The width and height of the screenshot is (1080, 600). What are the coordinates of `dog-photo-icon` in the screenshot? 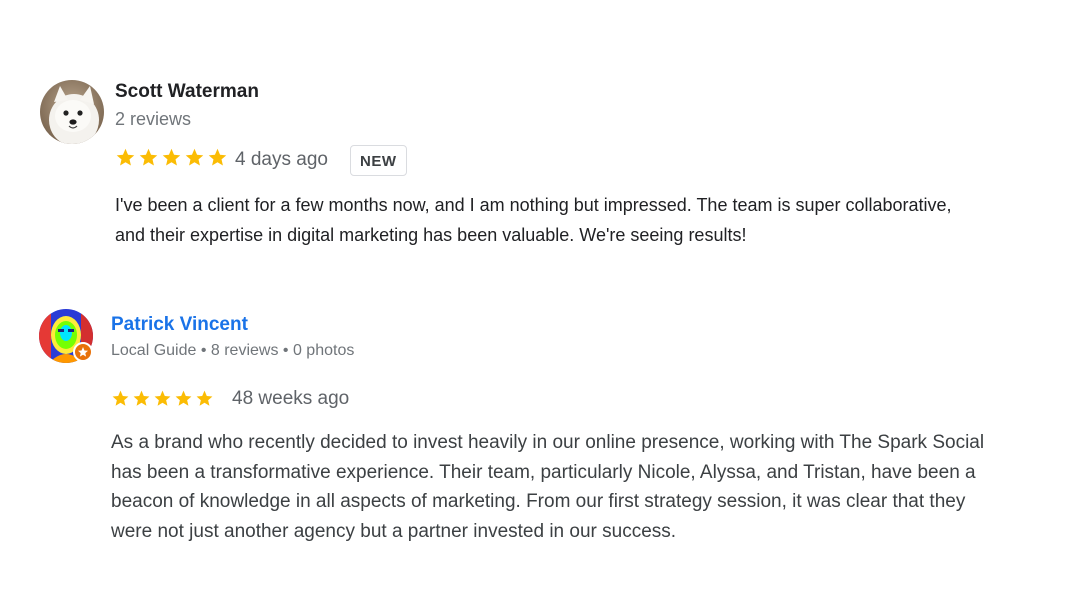 It's located at (72, 112).